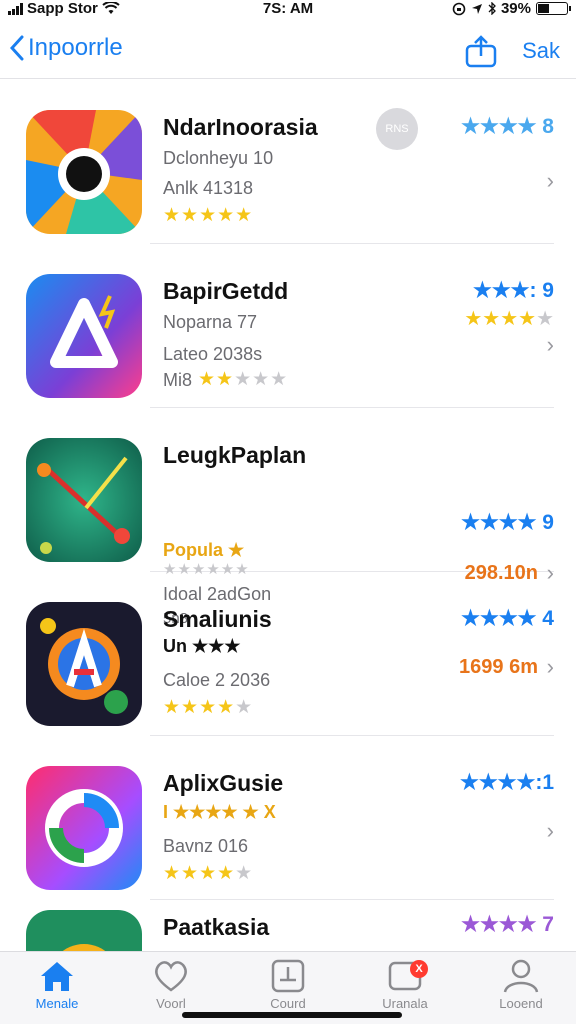 The image size is (576, 1024). Describe the element at coordinates (512, 51) in the screenshot. I see `nav-actions: Sak` at that location.